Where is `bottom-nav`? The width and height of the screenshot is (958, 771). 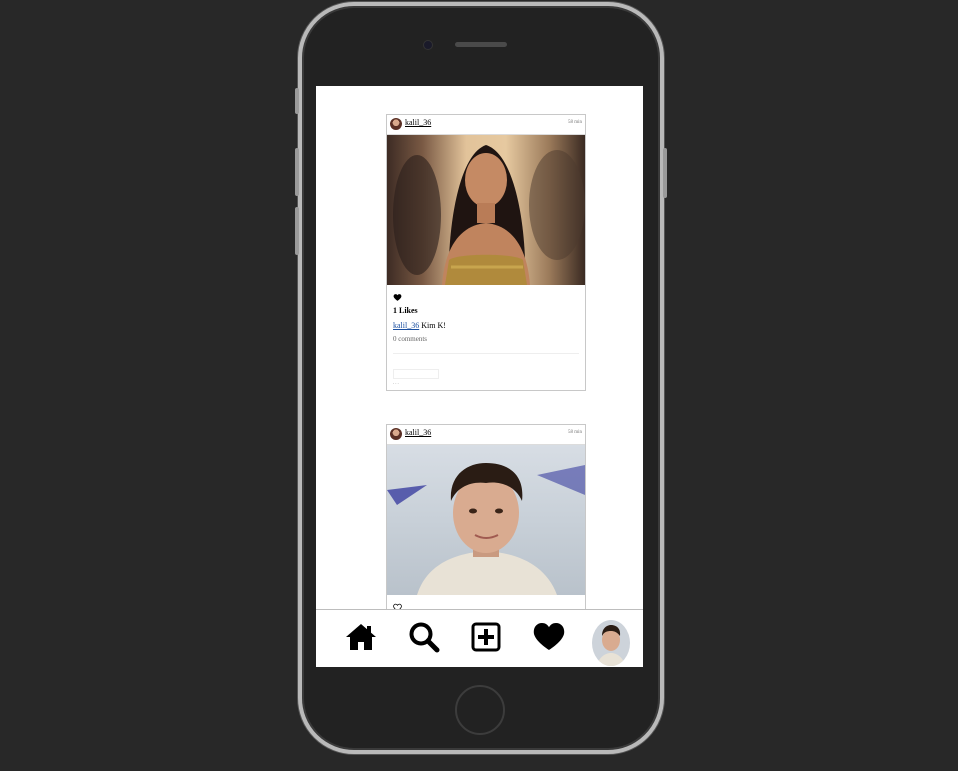
bottom-nav is located at coordinates (479, 638).